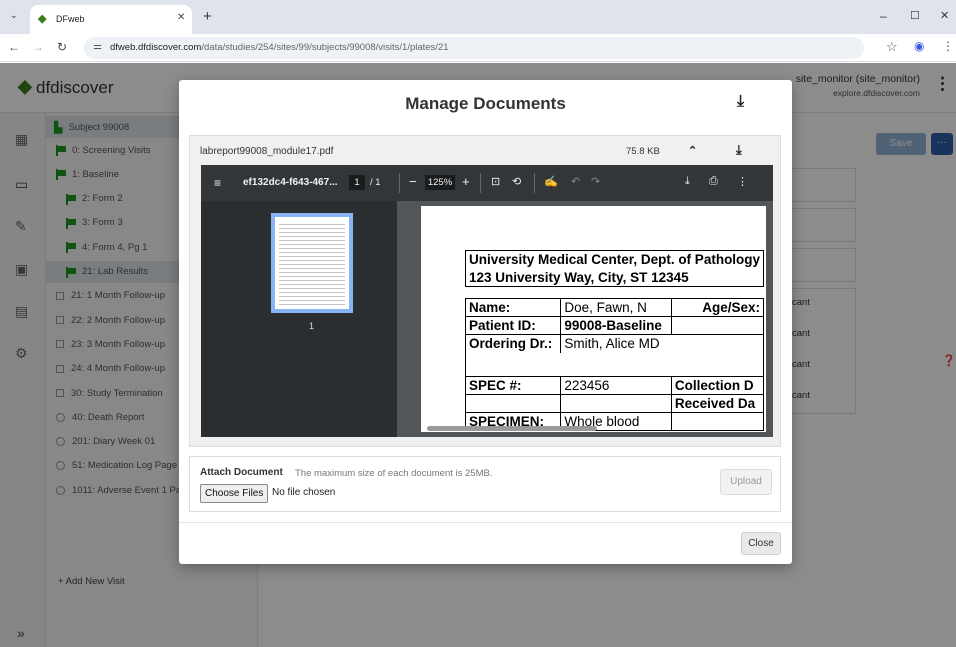  I want to click on back-icon: ←, so click(14, 47).